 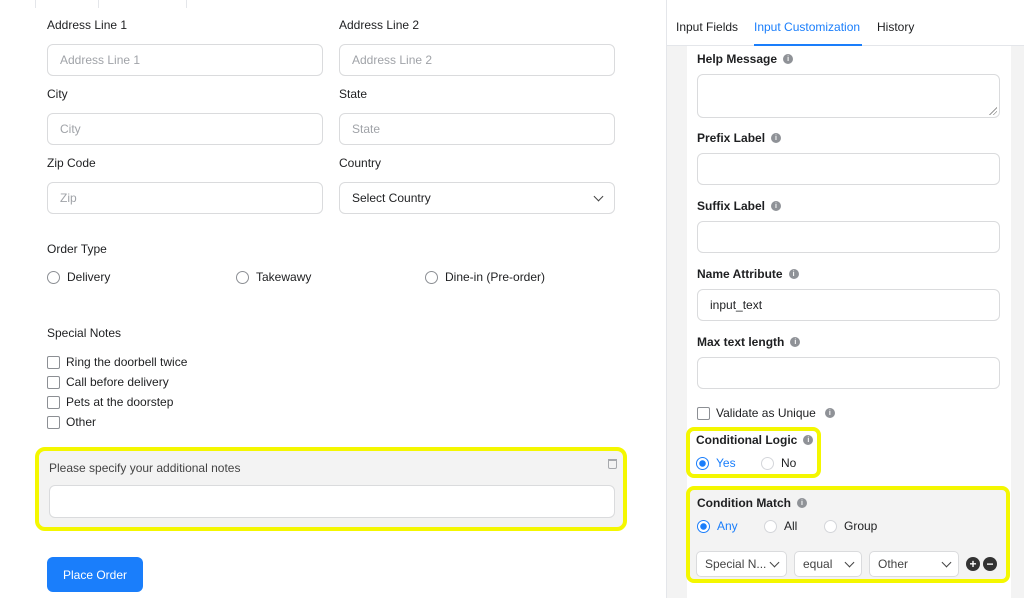 I want to click on address1-input: Address Line 1, so click(x=185, y=60).